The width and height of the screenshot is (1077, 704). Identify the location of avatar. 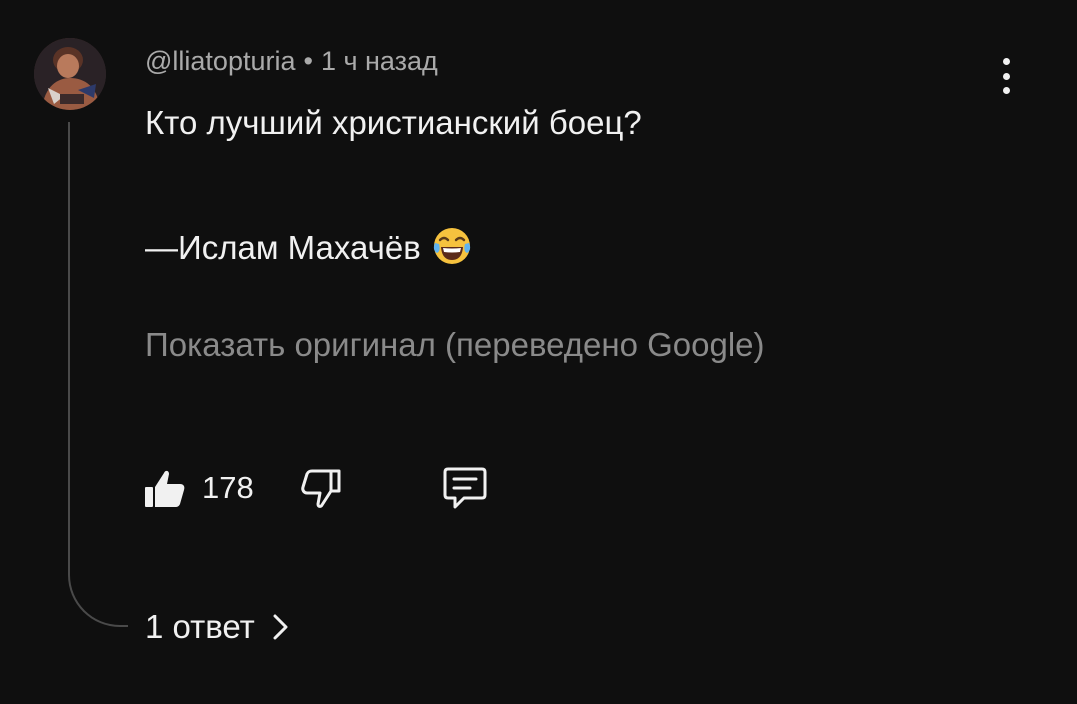
(70, 74).